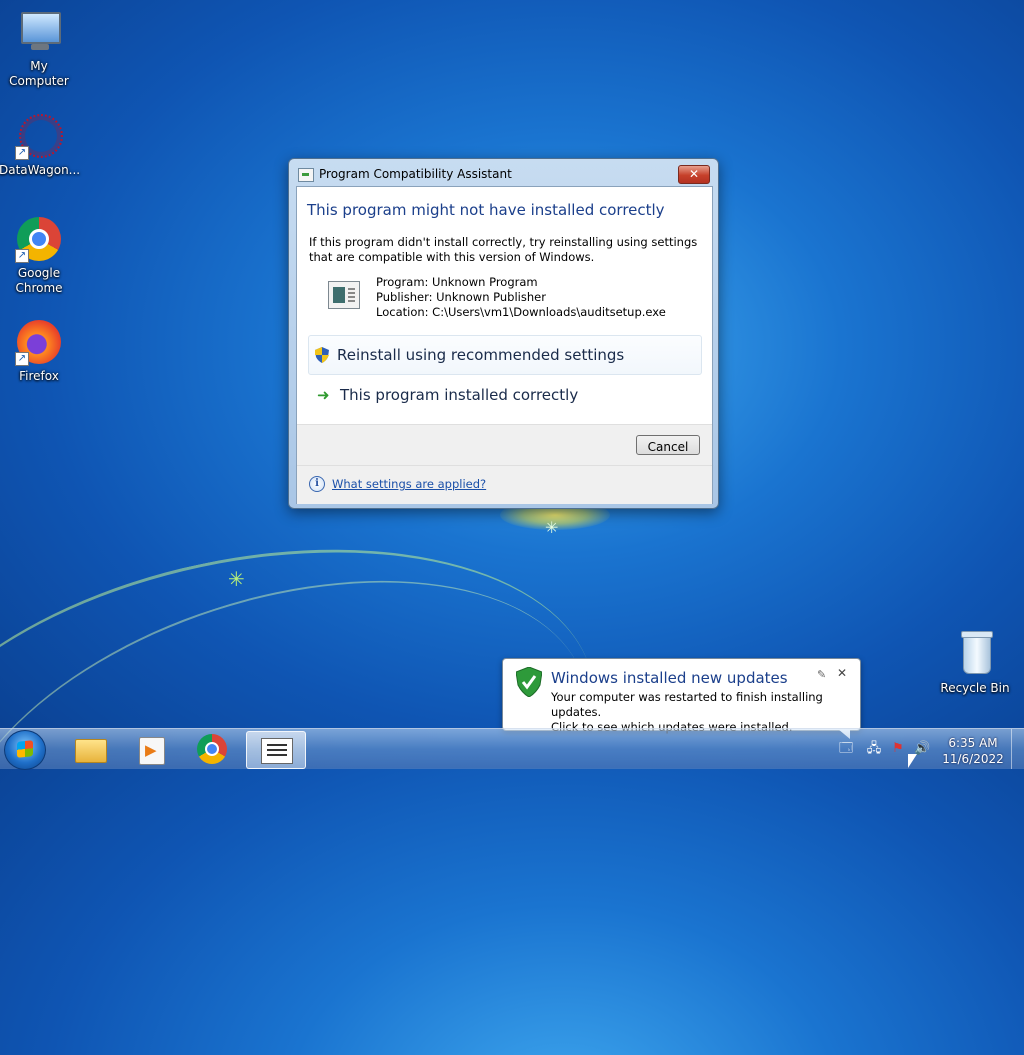 The image size is (1024, 1055). What do you see at coordinates (669, 678) in the screenshot?
I see `notification-title: Windows installed new updates` at bounding box center [669, 678].